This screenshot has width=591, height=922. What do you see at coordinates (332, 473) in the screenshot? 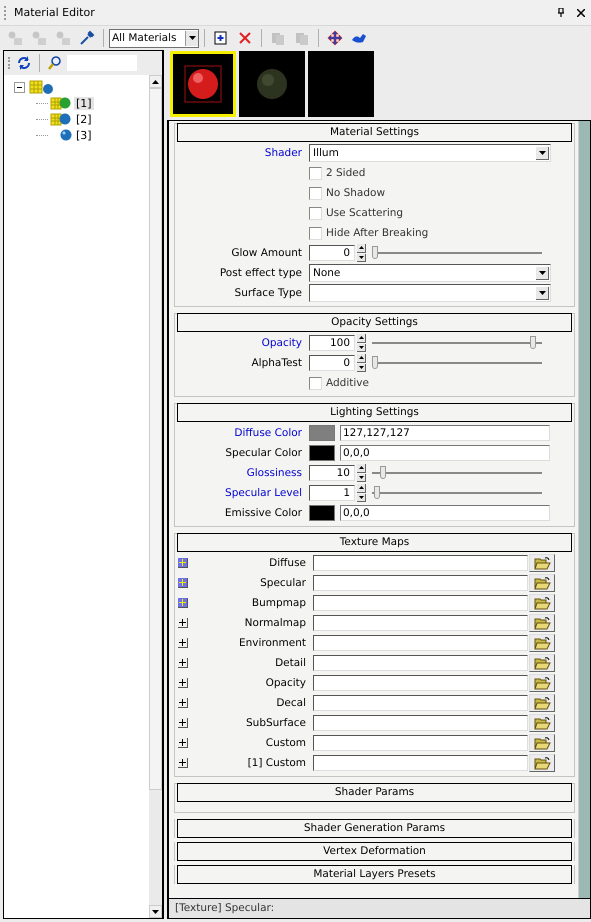
I see `number-field: 10` at bounding box center [332, 473].